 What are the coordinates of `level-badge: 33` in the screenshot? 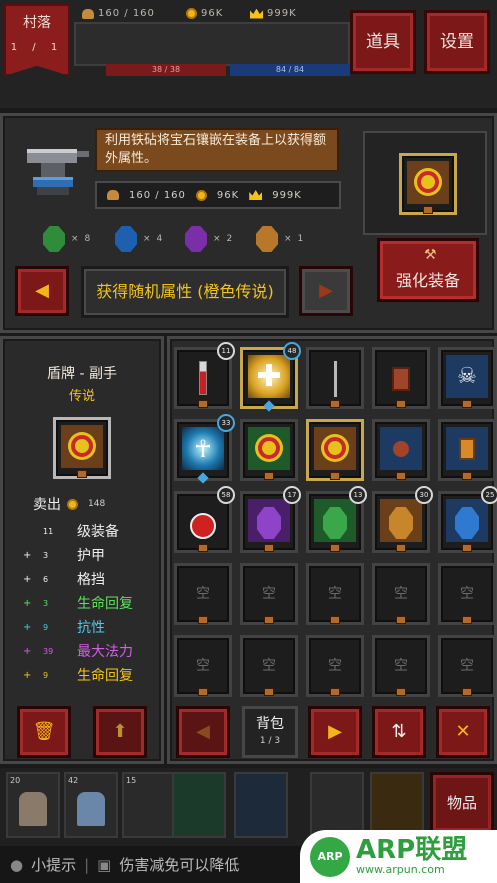 It's located at (226, 423).